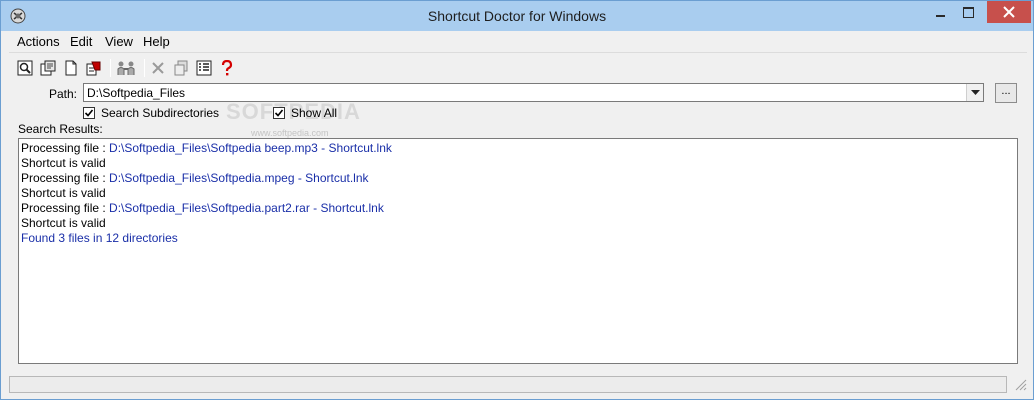 Image resolution: width=1034 pixels, height=400 pixels. I want to click on path-label: Path:, so click(63, 94).